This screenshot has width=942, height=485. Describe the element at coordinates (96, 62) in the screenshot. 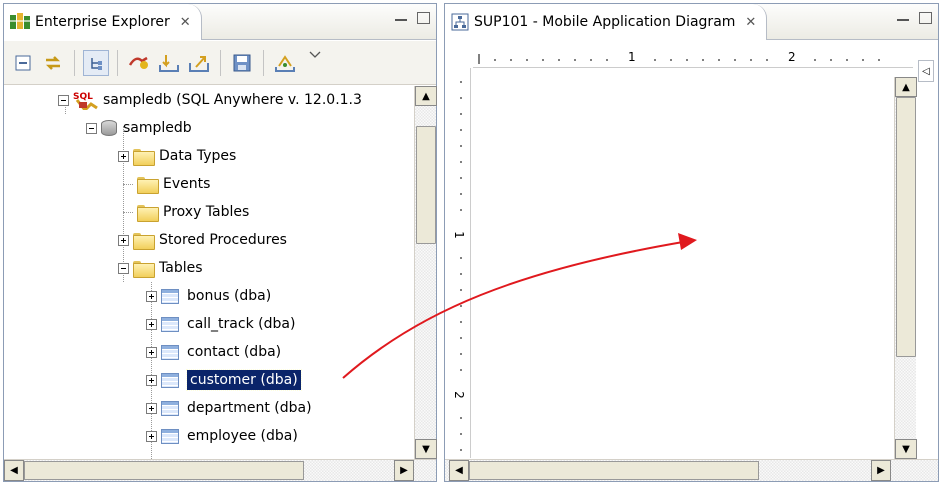

I see `tree-layout-icon` at that location.